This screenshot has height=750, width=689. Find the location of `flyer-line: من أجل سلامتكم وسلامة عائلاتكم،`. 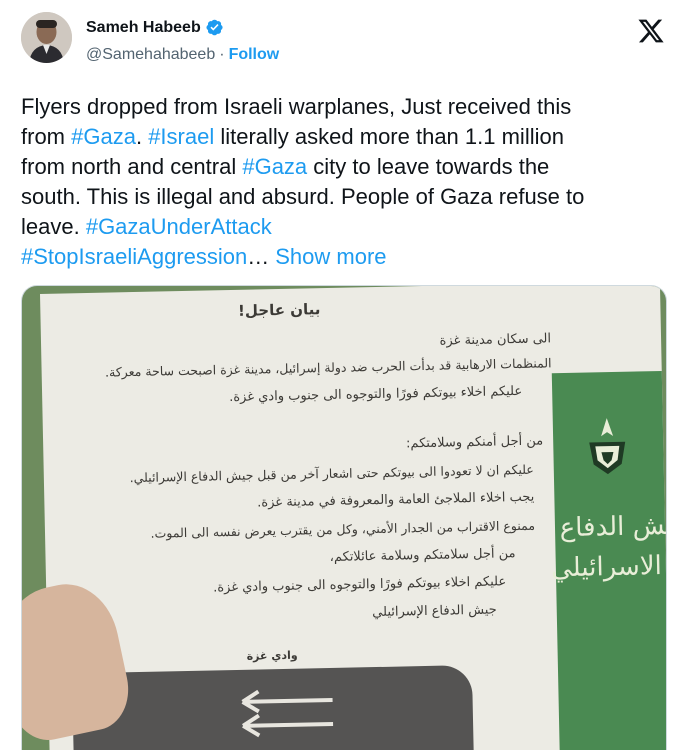

flyer-line: من أجل سلامتكم وسلامة عائلاتكم، is located at coordinates (422, 555).